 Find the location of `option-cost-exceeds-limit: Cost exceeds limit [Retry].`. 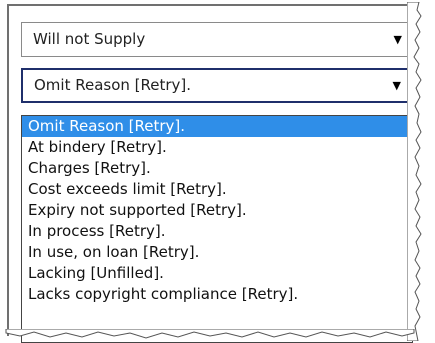

option-cost-exceeds-limit: Cost exceeds limit [Retry]. is located at coordinates (217, 189).